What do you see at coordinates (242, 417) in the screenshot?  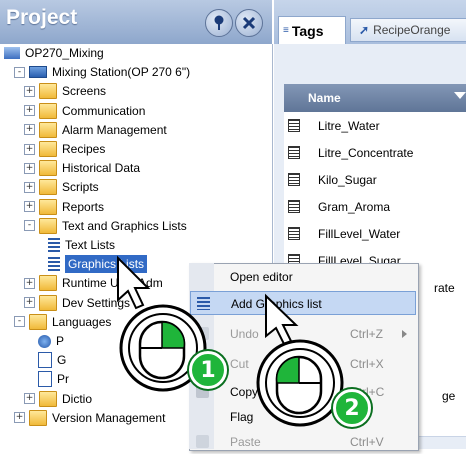 I see `menu-item-label: Flag` at bounding box center [242, 417].